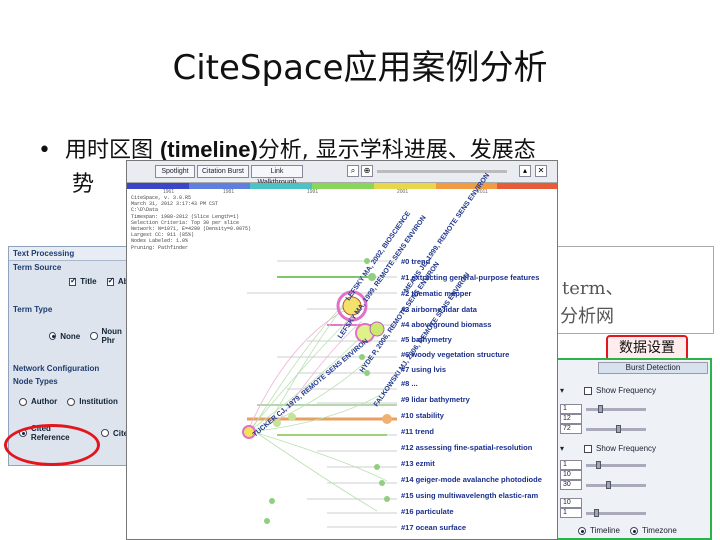 The image size is (720, 540). I want to click on cluster-label: #3 airborne lidar data, so click(439, 309).